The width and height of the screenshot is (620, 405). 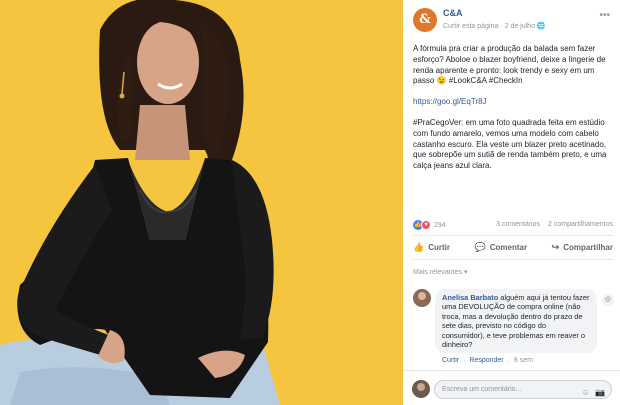 I want to click on post-meta: Curtir esta página · 2 de julho 🌐, so click(x=494, y=26).